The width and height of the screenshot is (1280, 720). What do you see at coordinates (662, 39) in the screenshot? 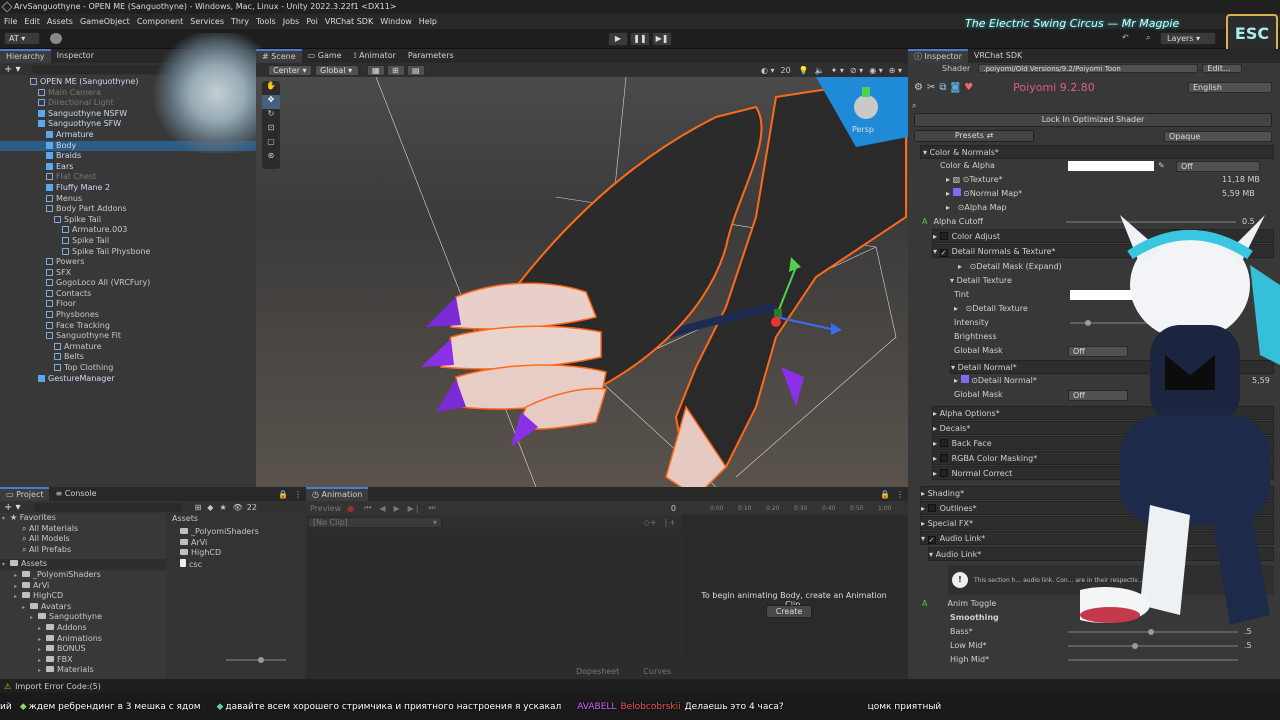
I see `step-button: ▶❚` at bounding box center [662, 39].